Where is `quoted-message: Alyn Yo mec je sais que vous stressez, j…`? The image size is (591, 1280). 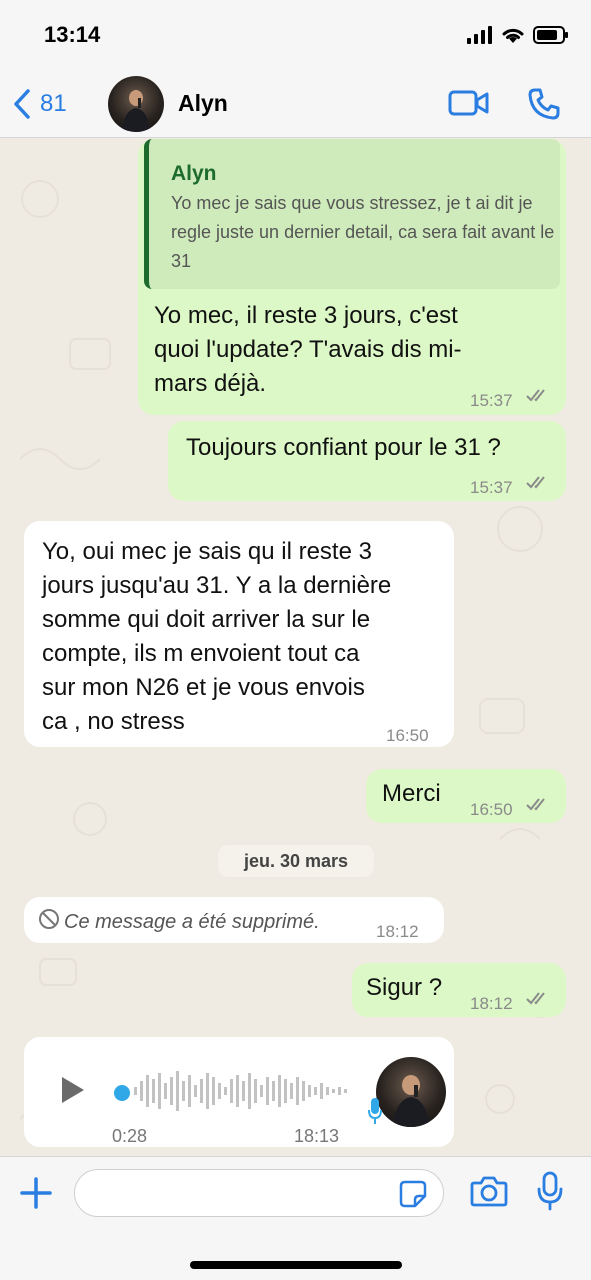
quoted-message: Alyn Yo mec je sais que vous stressez, j… is located at coordinates (352, 214).